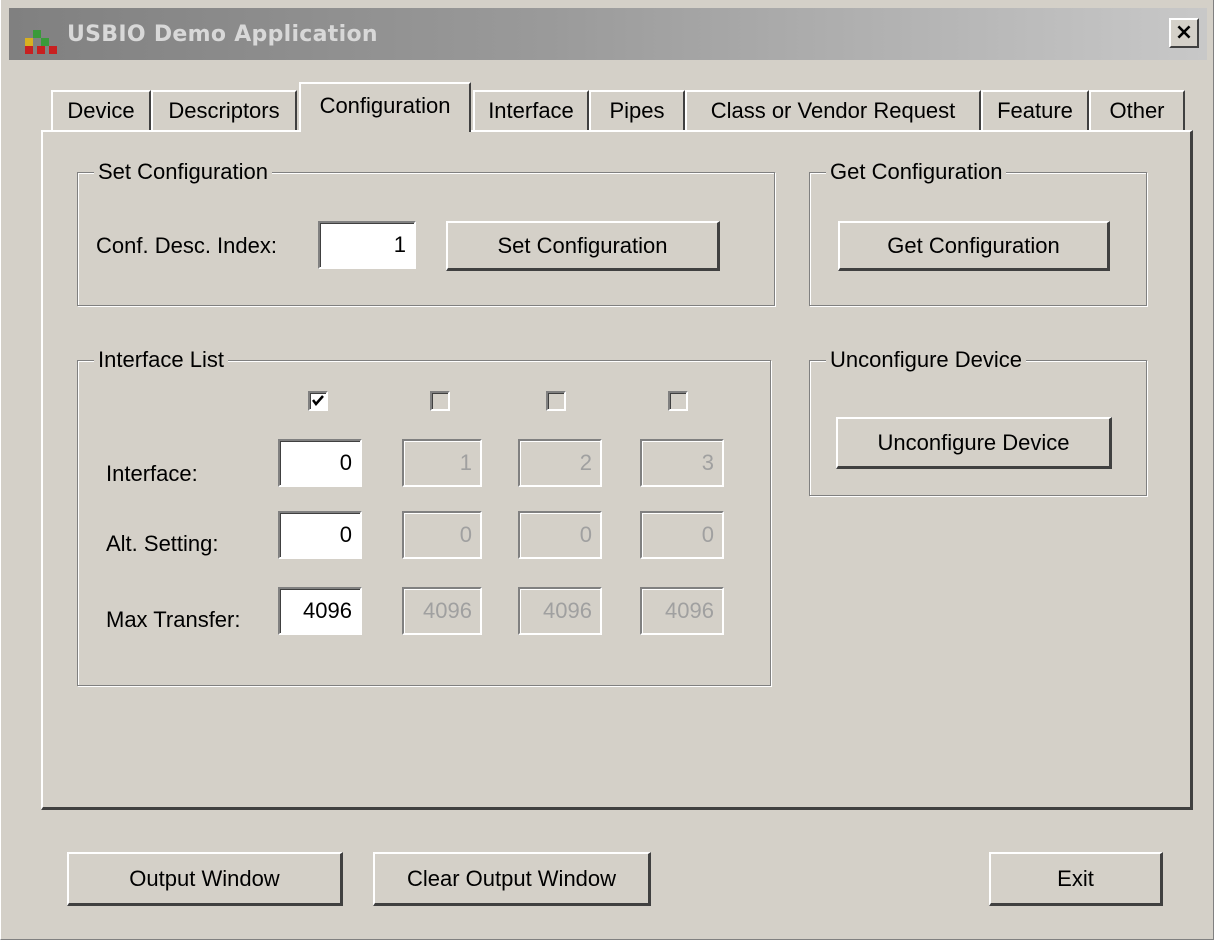 The image size is (1214, 940). What do you see at coordinates (222, 34) in the screenshot?
I see `window-title: USBIO Demo Application` at bounding box center [222, 34].